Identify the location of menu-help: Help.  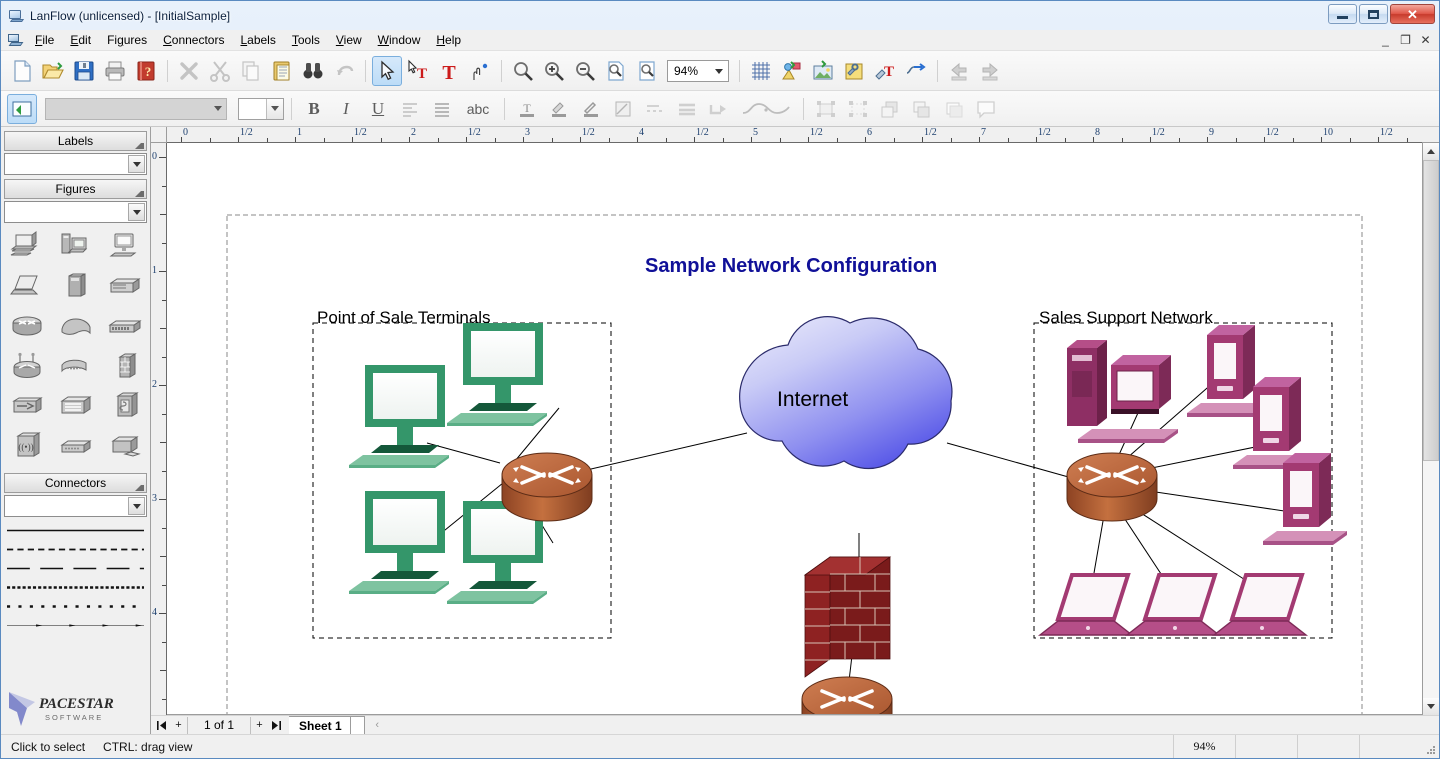
(448, 40).